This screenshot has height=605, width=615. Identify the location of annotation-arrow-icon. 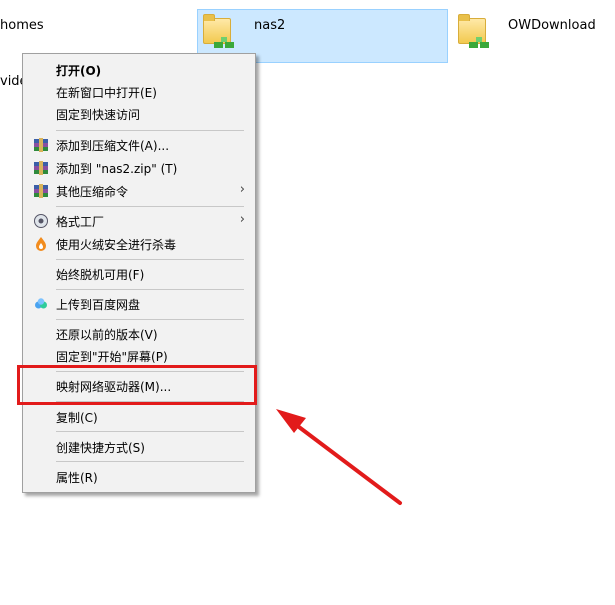
(339, 457).